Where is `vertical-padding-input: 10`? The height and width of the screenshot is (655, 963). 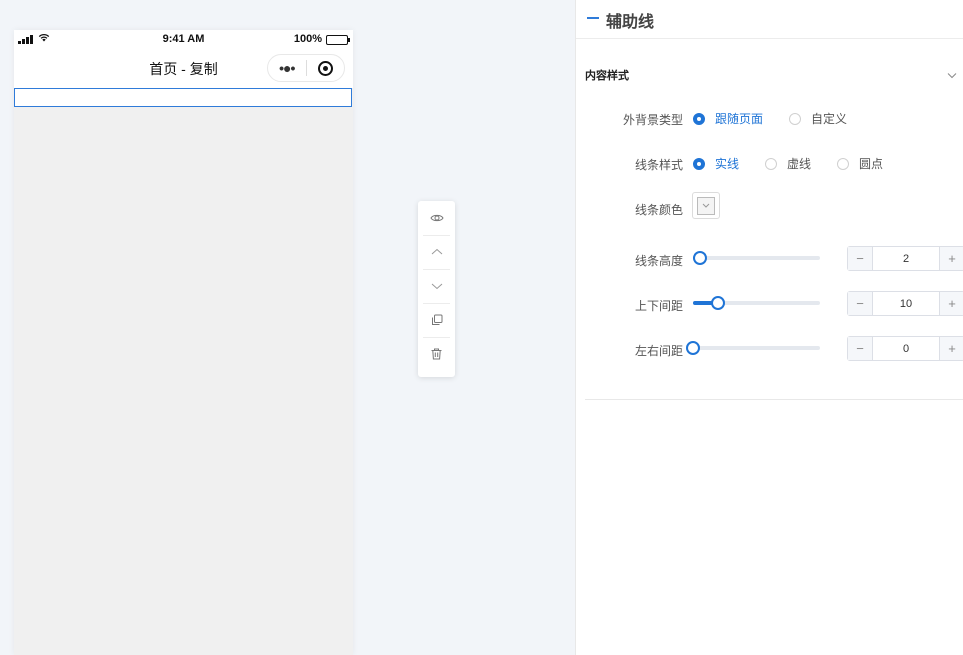 vertical-padding-input: 10 is located at coordinates (906, 303).